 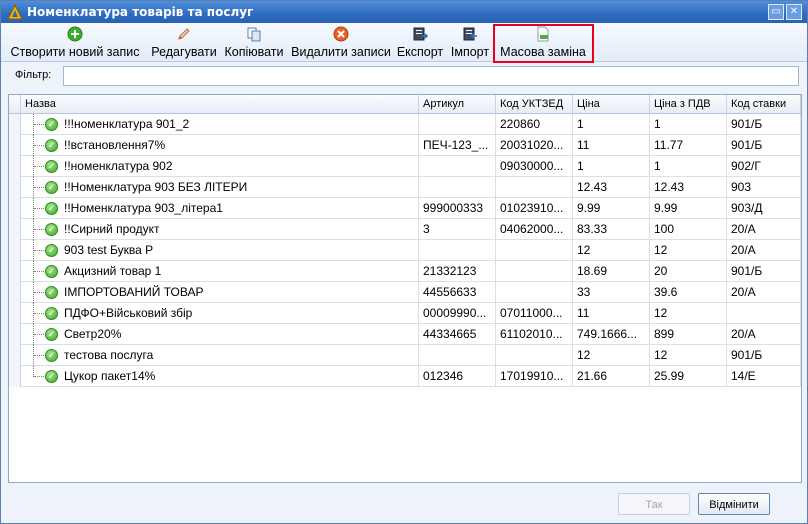 What do you see at coordinates (220, 208) in the screenshot?
I see `name-cell: ✓ !!Номенклатура 903_літера1` at bounding box center [220, 208].